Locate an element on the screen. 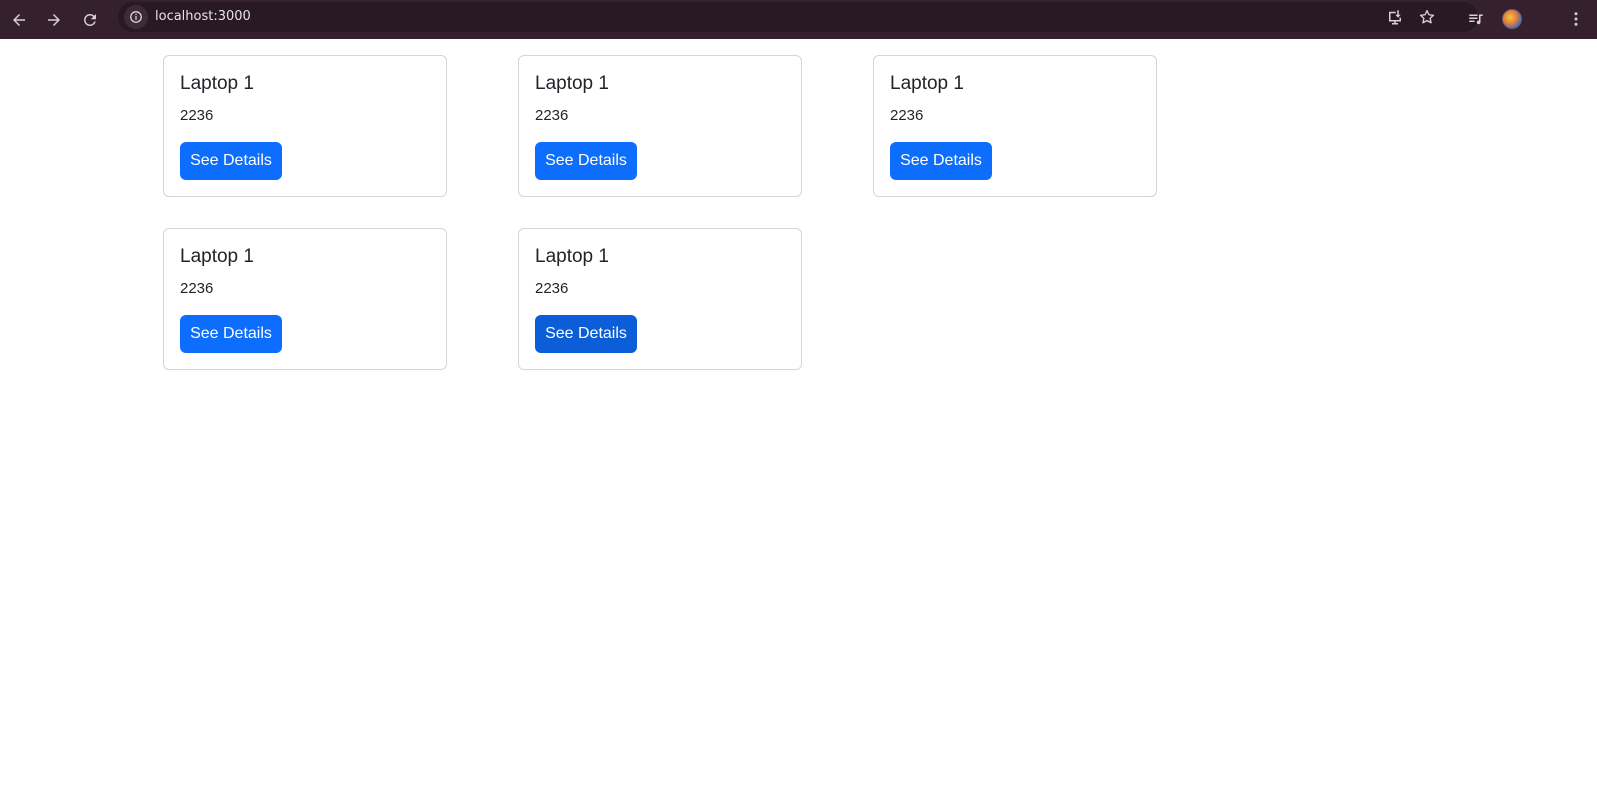  forward-button is located at coordinates (54, 20).